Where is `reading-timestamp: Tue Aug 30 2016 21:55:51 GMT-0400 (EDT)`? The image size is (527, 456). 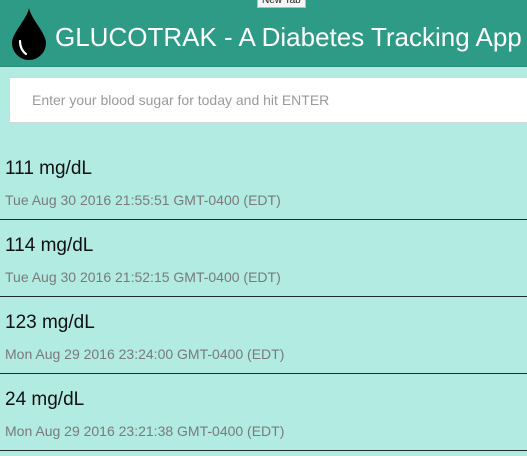
reading-timestamp: Tue Aug 30 2016 21:55:51 GMT-0400 (EDT) is located at coordinates (143, 200).